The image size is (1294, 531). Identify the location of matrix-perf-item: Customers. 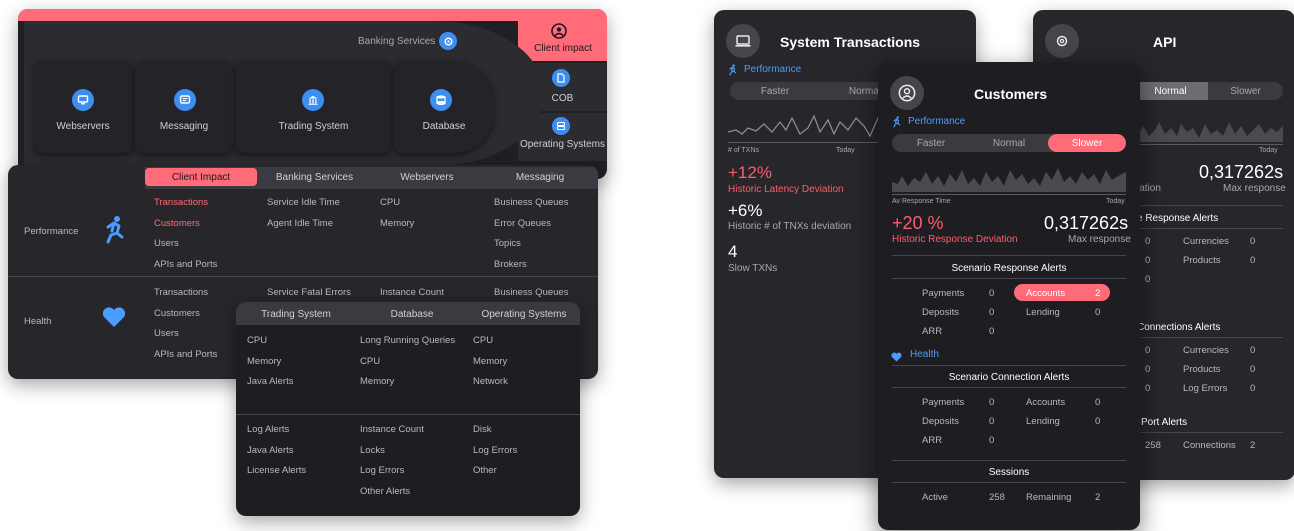
(177, 223).